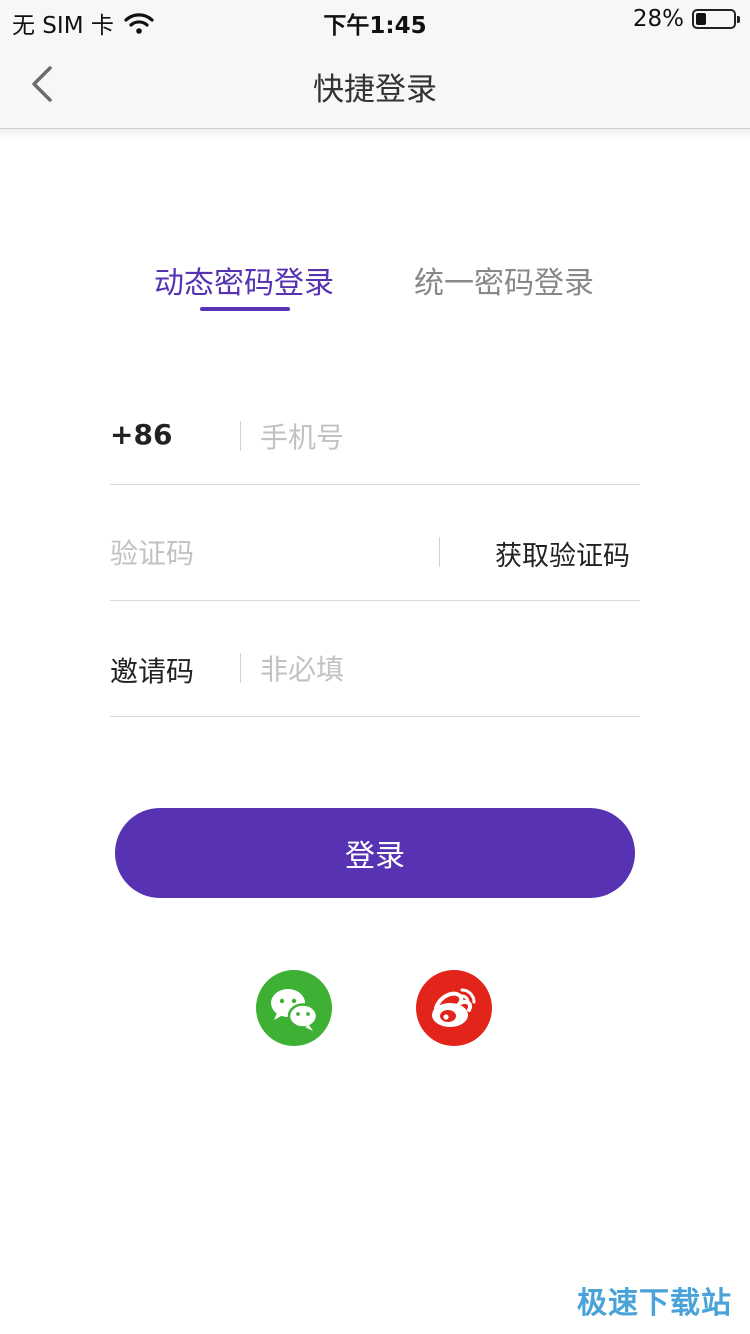  I want to click on wechat-login-button, so click(294, 1008).